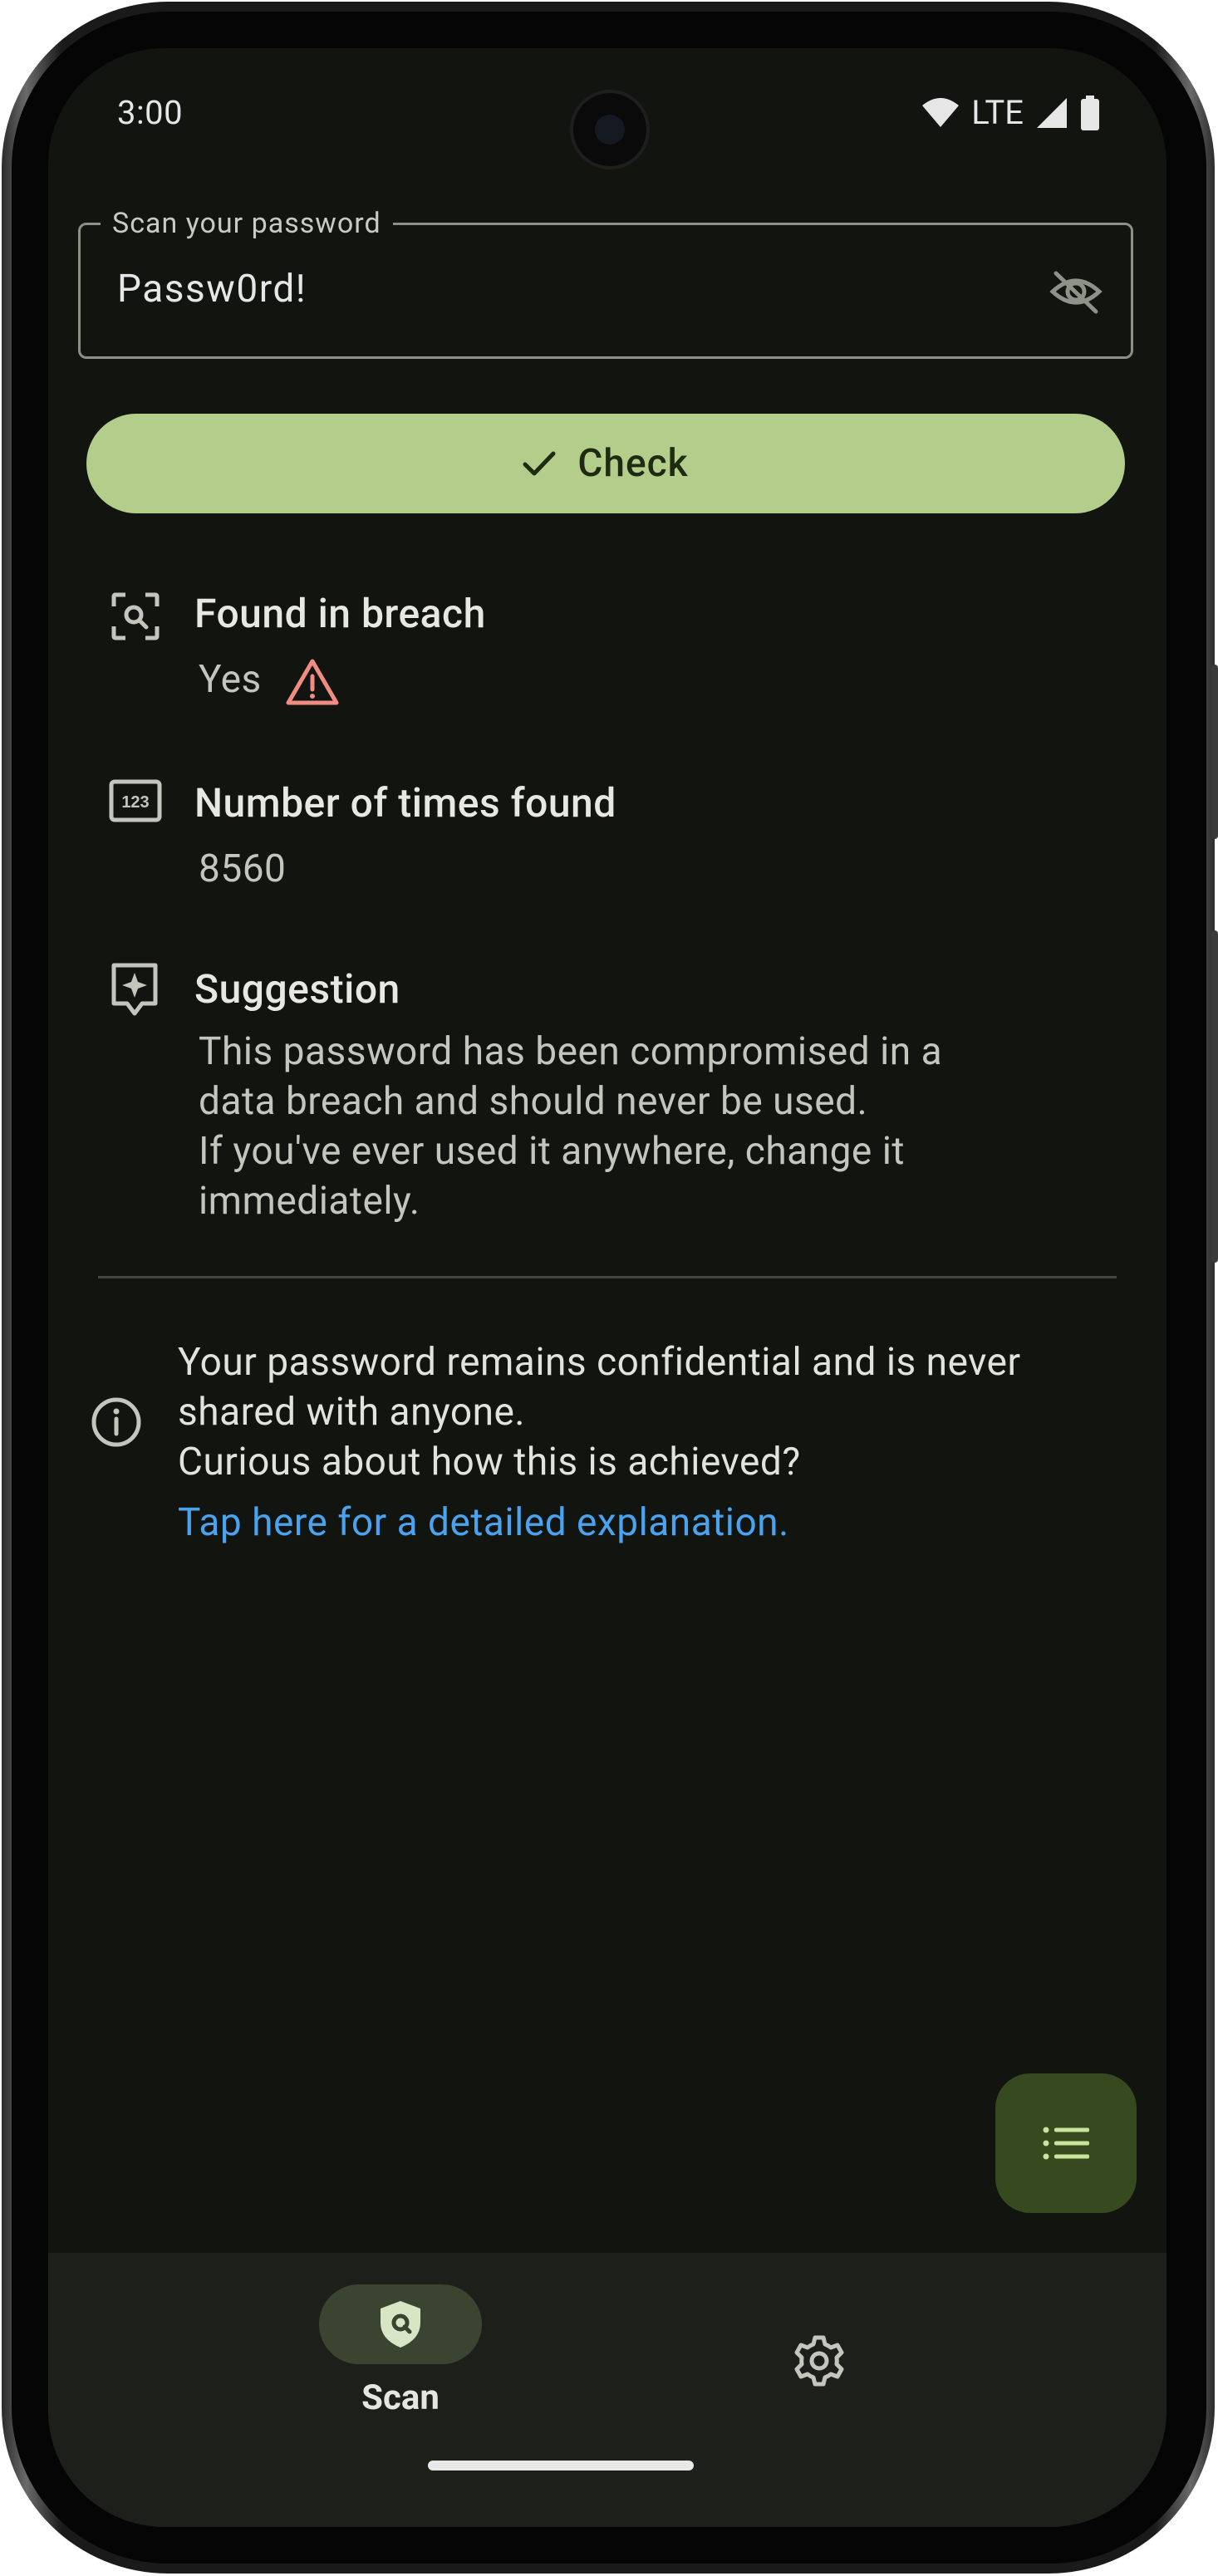 The image size is (1218, 2576). I want to click on suggestion-line: This password has been compromised in a, so click(571, 1051).